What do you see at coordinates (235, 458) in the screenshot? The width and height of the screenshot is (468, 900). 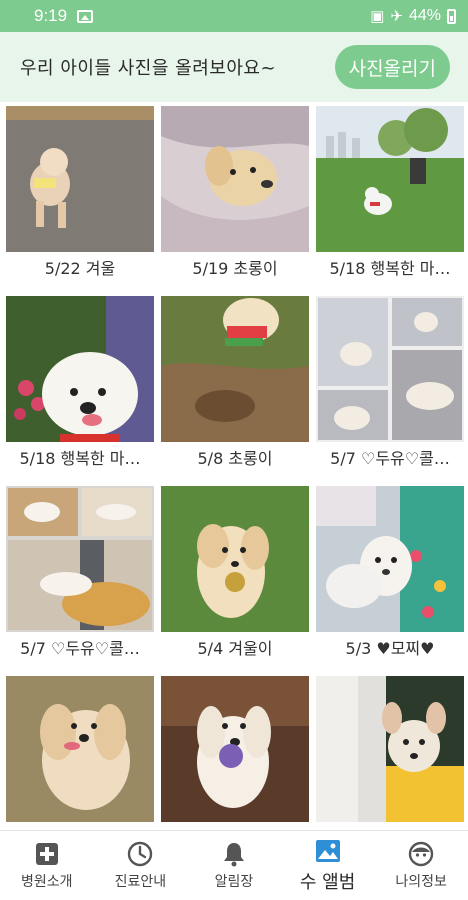 I see `photo-caption: 5/8 초롱이` at bounding box center [235, 458].